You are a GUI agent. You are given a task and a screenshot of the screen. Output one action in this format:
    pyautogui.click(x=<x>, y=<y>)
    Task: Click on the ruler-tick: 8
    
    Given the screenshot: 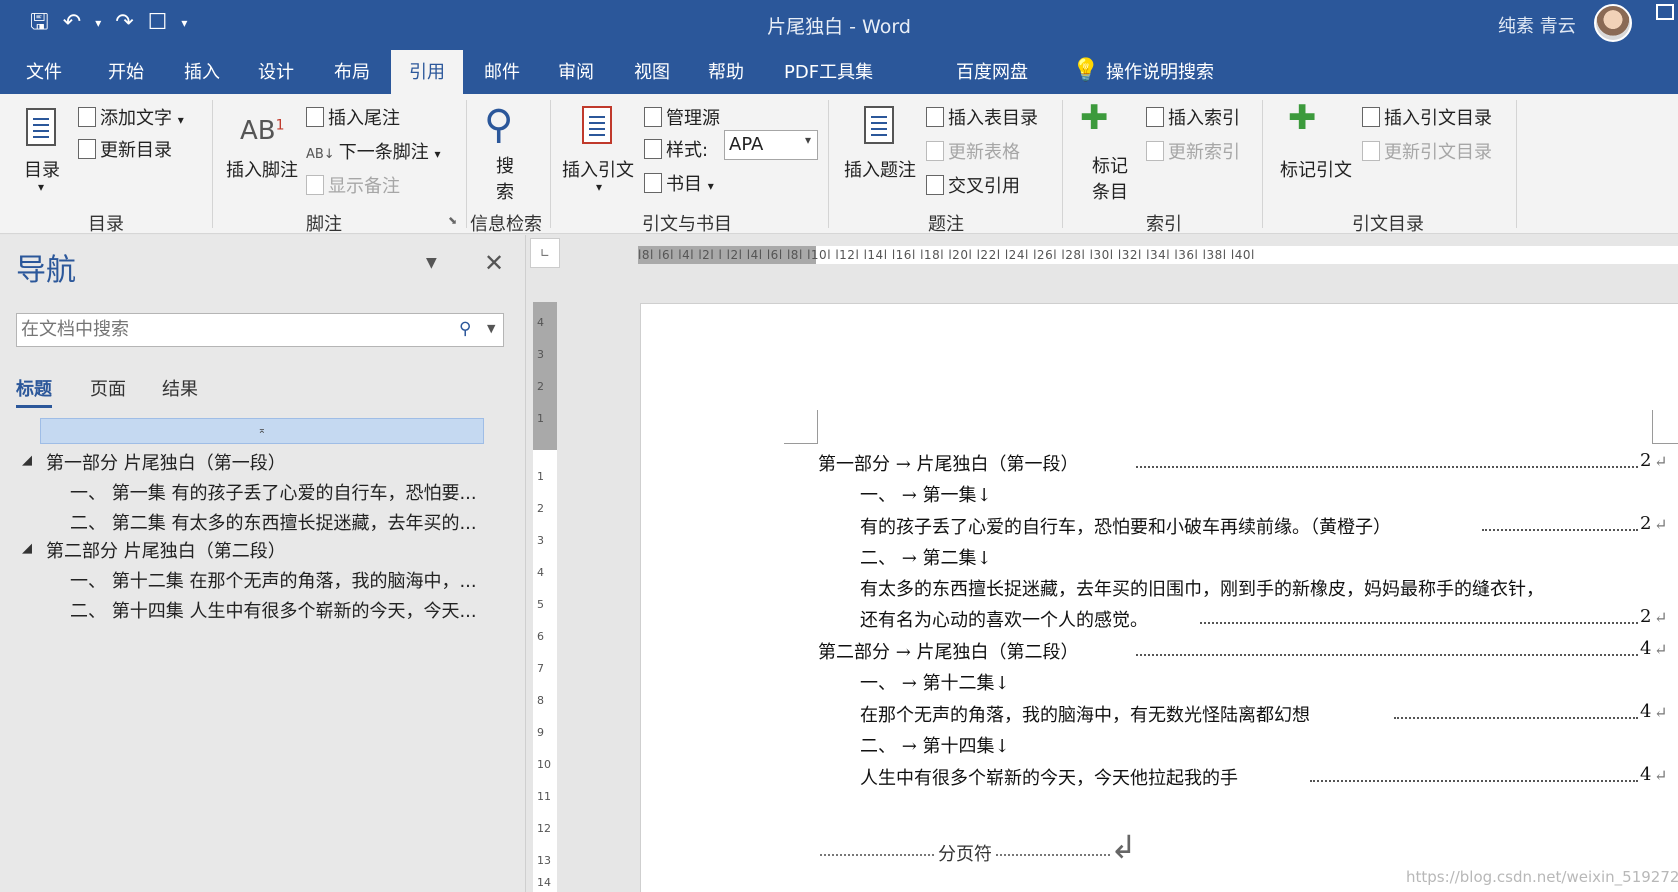 What is the action you would take?
    pyautogui.click(x=540, y=700)
    